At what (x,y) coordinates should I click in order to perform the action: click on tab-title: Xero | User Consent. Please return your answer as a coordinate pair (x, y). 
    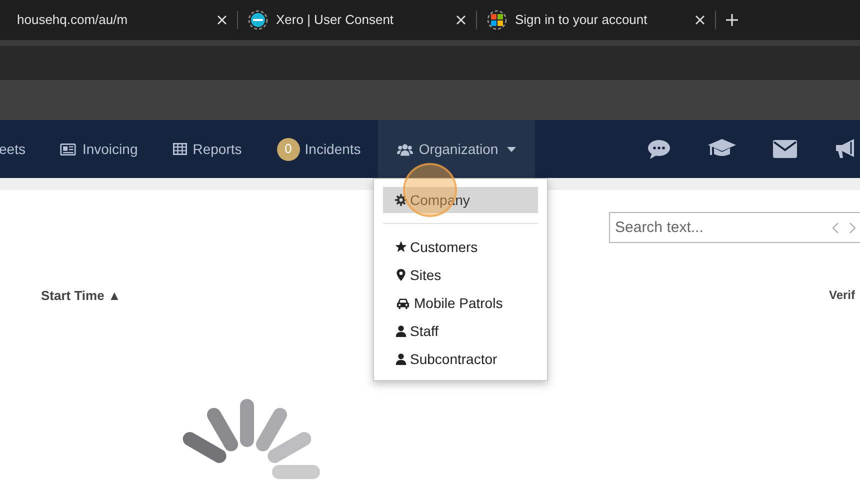
    Looking at the image, I should click on (335, 20).